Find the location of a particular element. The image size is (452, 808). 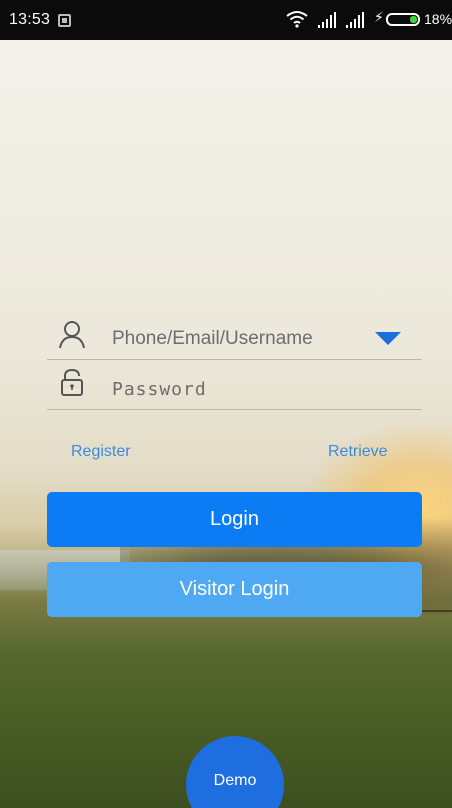

charging-icon: ⚡ is located at coordinates (379, 17).